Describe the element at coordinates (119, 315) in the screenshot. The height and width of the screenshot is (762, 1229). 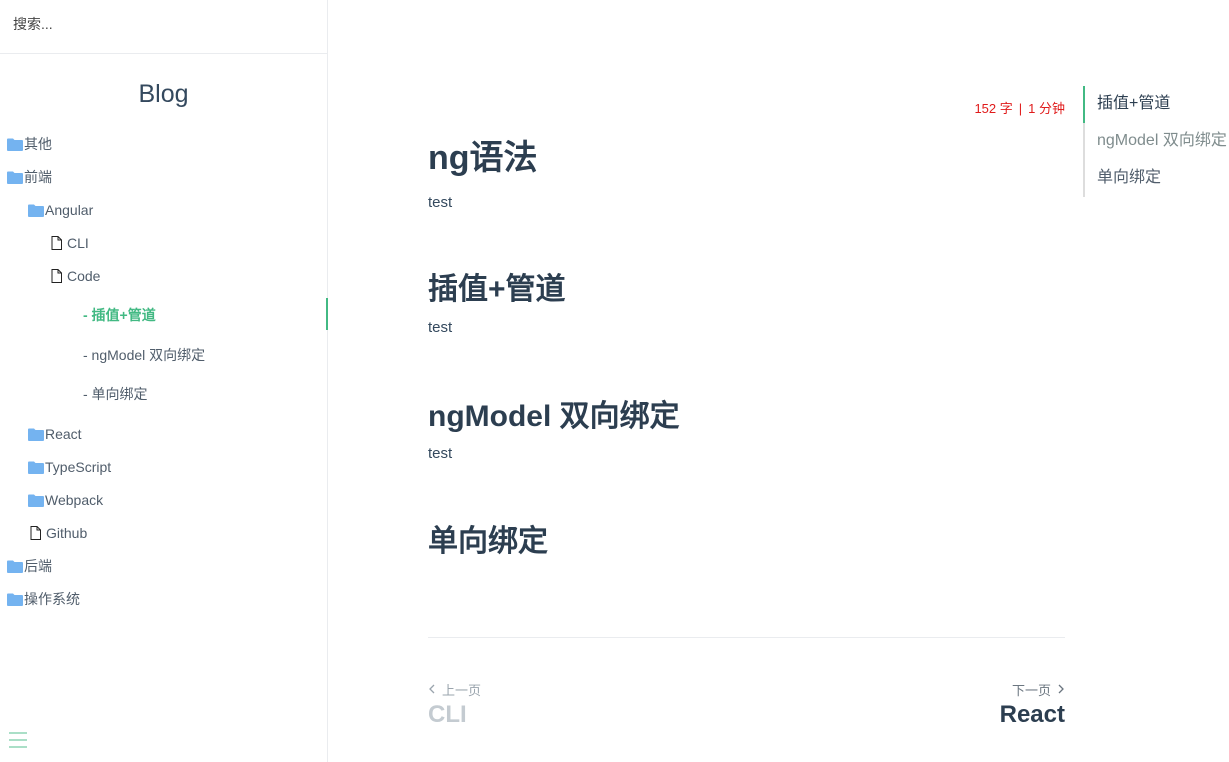
I see `sidebar-subitem-interpolation-pipe: - 插值+管道` at that location.